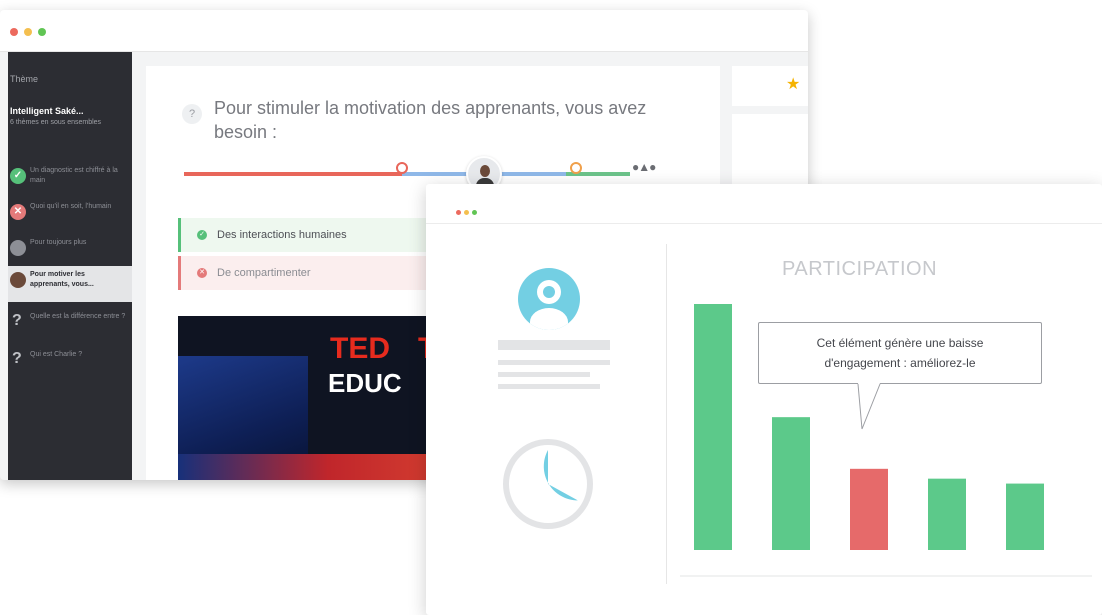  I want to click on tooltip-line-2: d'engagement : améliorez-le, so click(900, 363).